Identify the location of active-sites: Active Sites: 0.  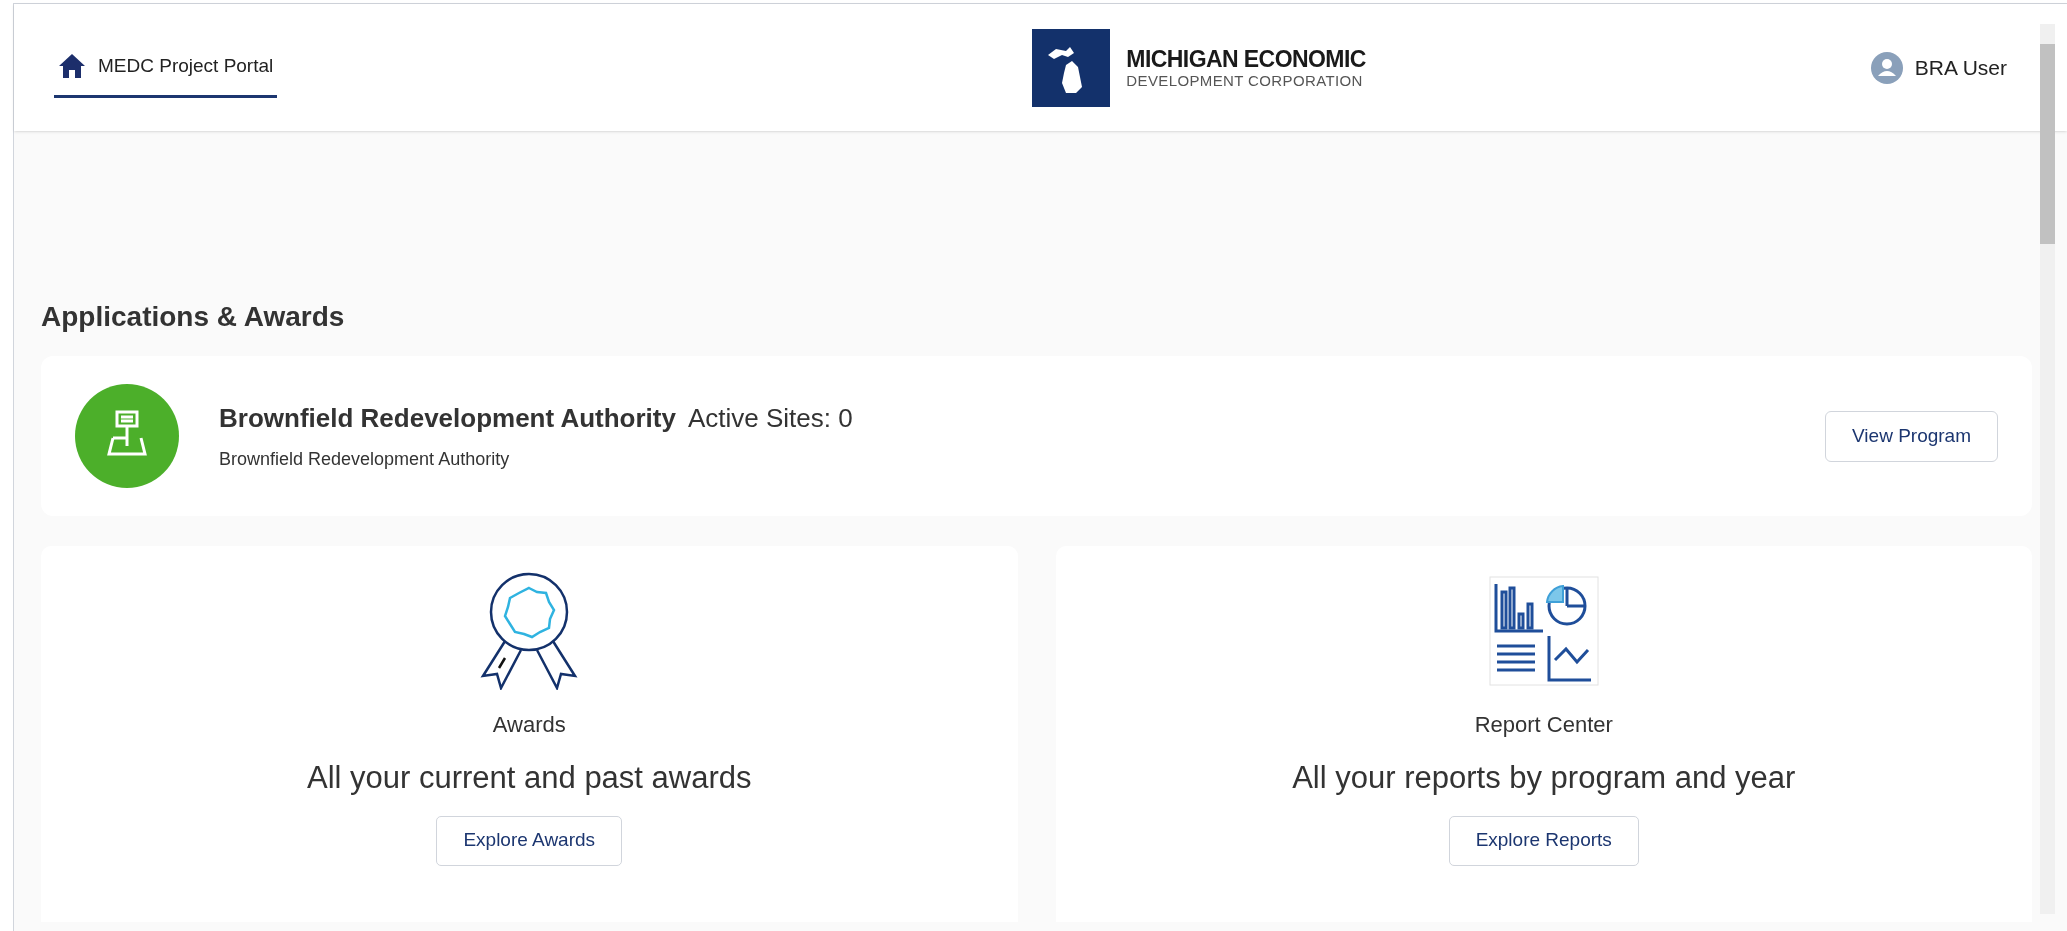
(770, 418).